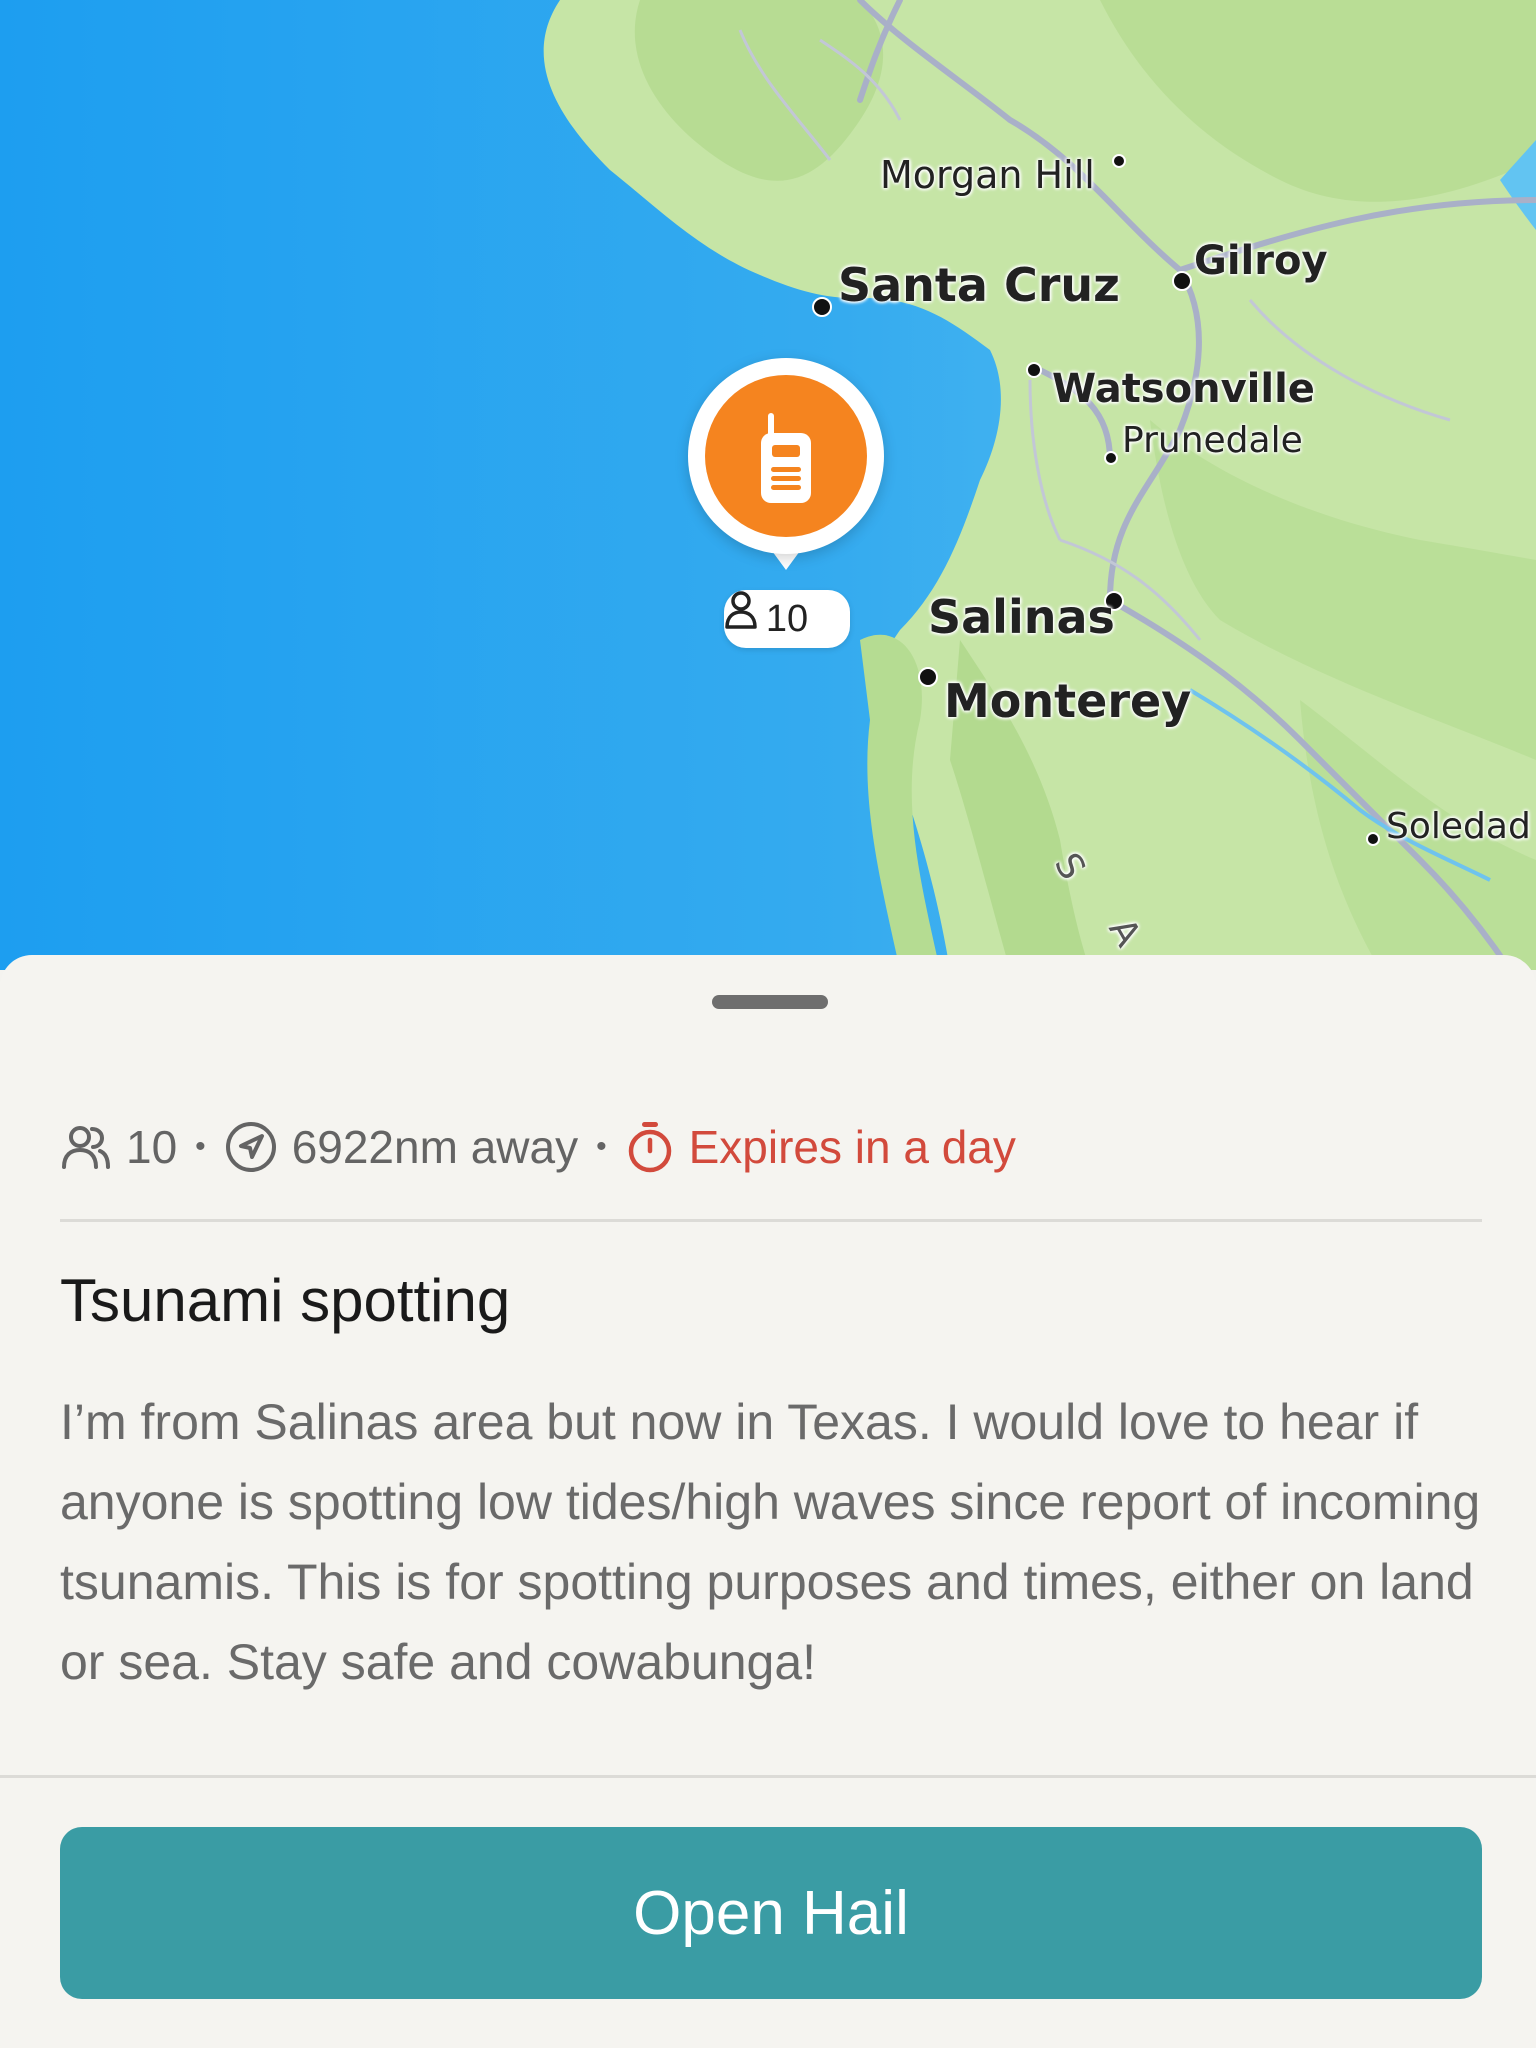  I want to click on hail-meta-row: 10 • 6922nm away • Expires in a day, so click(538, 1147).